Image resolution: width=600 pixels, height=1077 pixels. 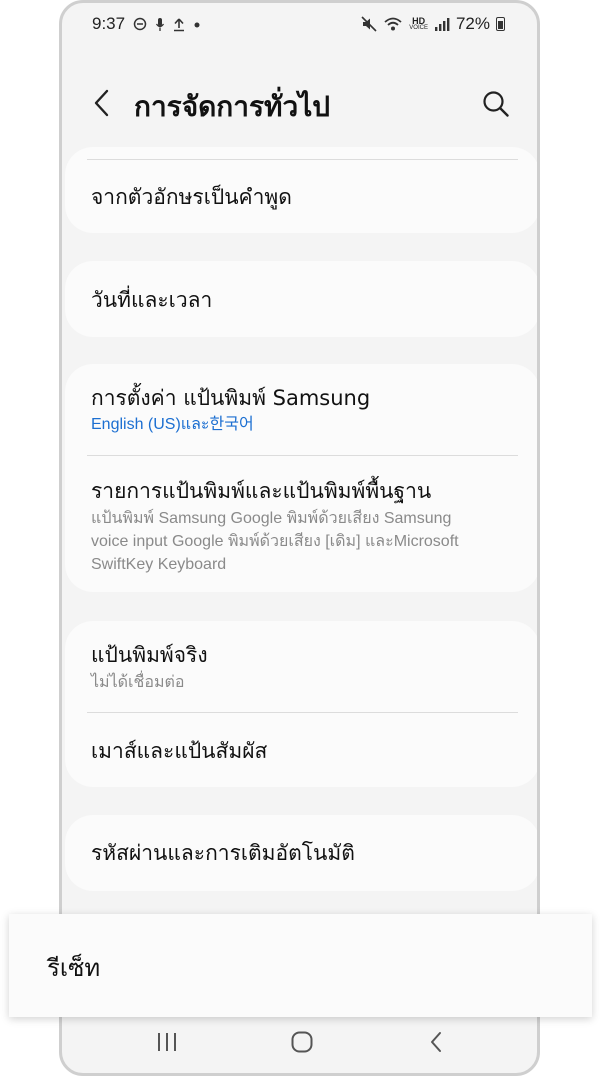 I want to click on search-icon, so click(x=496, y=104).